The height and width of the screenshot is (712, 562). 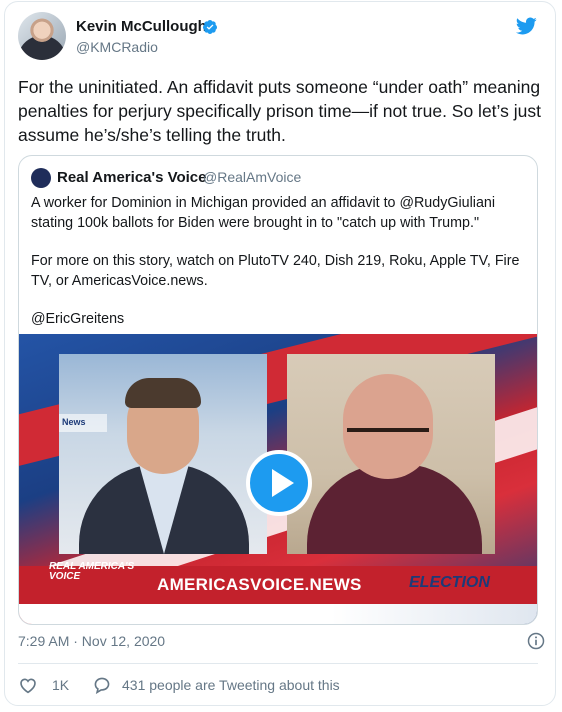 I want to click on tweet-actions: 1K 431 people are Tweeting about this, so click(x=278, y=685).